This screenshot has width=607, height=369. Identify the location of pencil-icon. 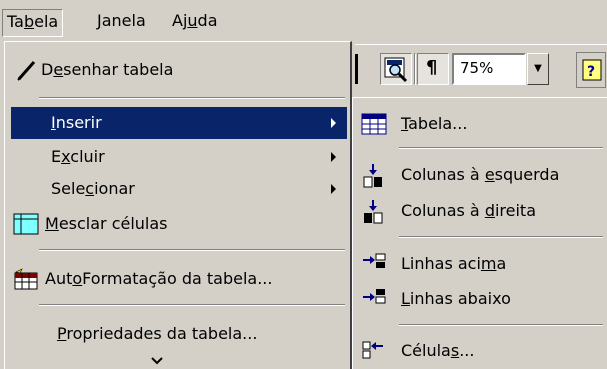
(26, 71).